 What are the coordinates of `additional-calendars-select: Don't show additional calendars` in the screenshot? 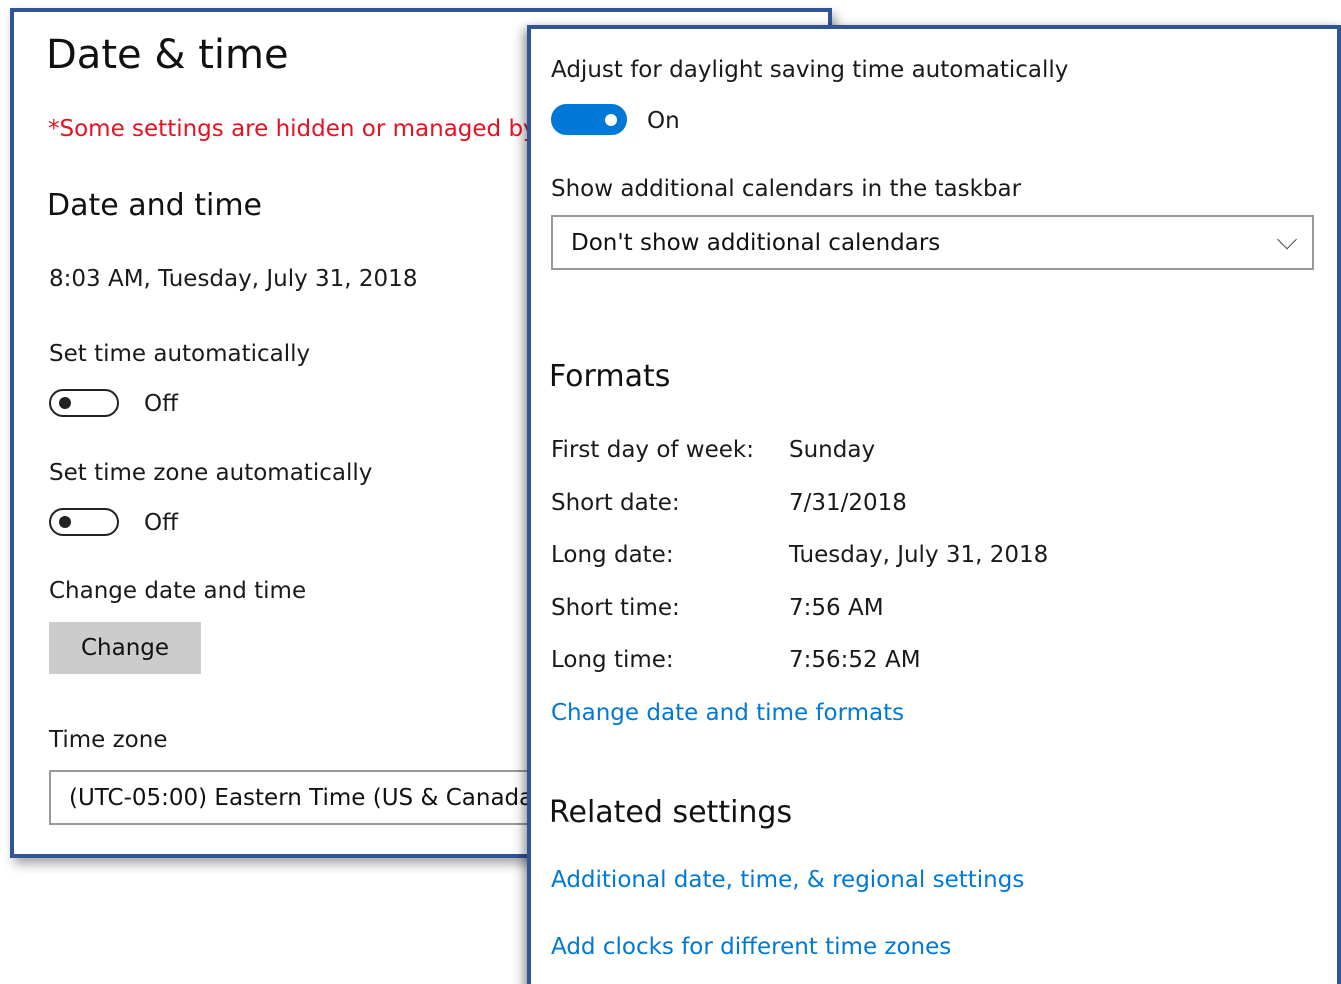 It's located at (932, 242).